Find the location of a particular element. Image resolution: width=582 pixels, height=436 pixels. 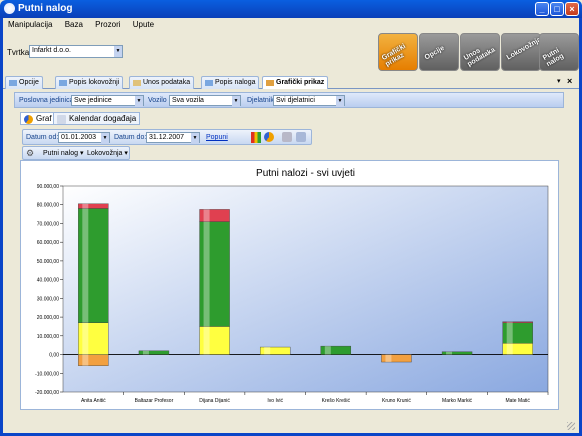

date-to-input: 31.12.2007 ▼ is located at coordinates (173, 138).